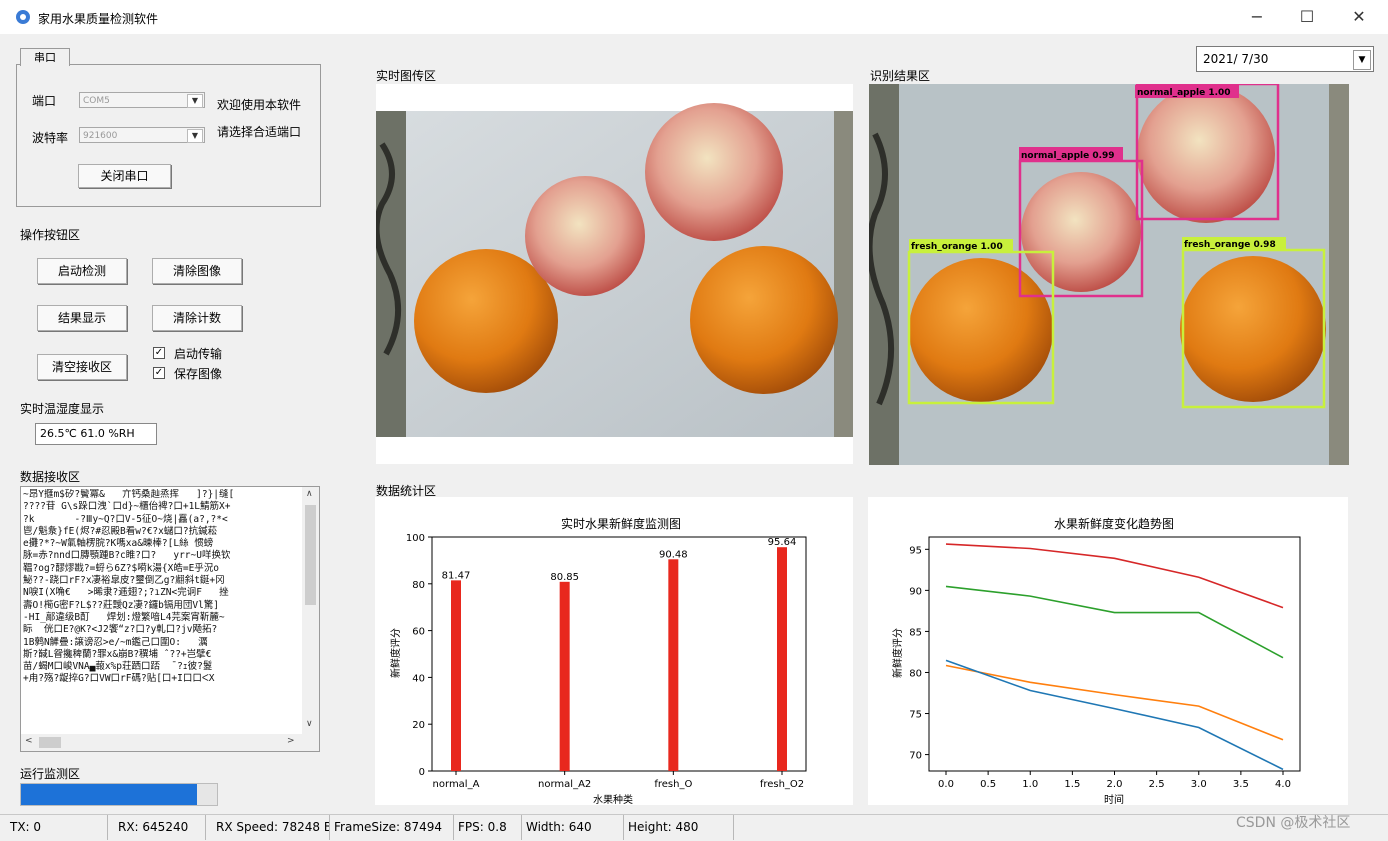 The image size is (1388, 841). Describe the element at coordinates (957, 247) in the screenshot. I see `detection-label: fresh_orange 1.00` at that location.